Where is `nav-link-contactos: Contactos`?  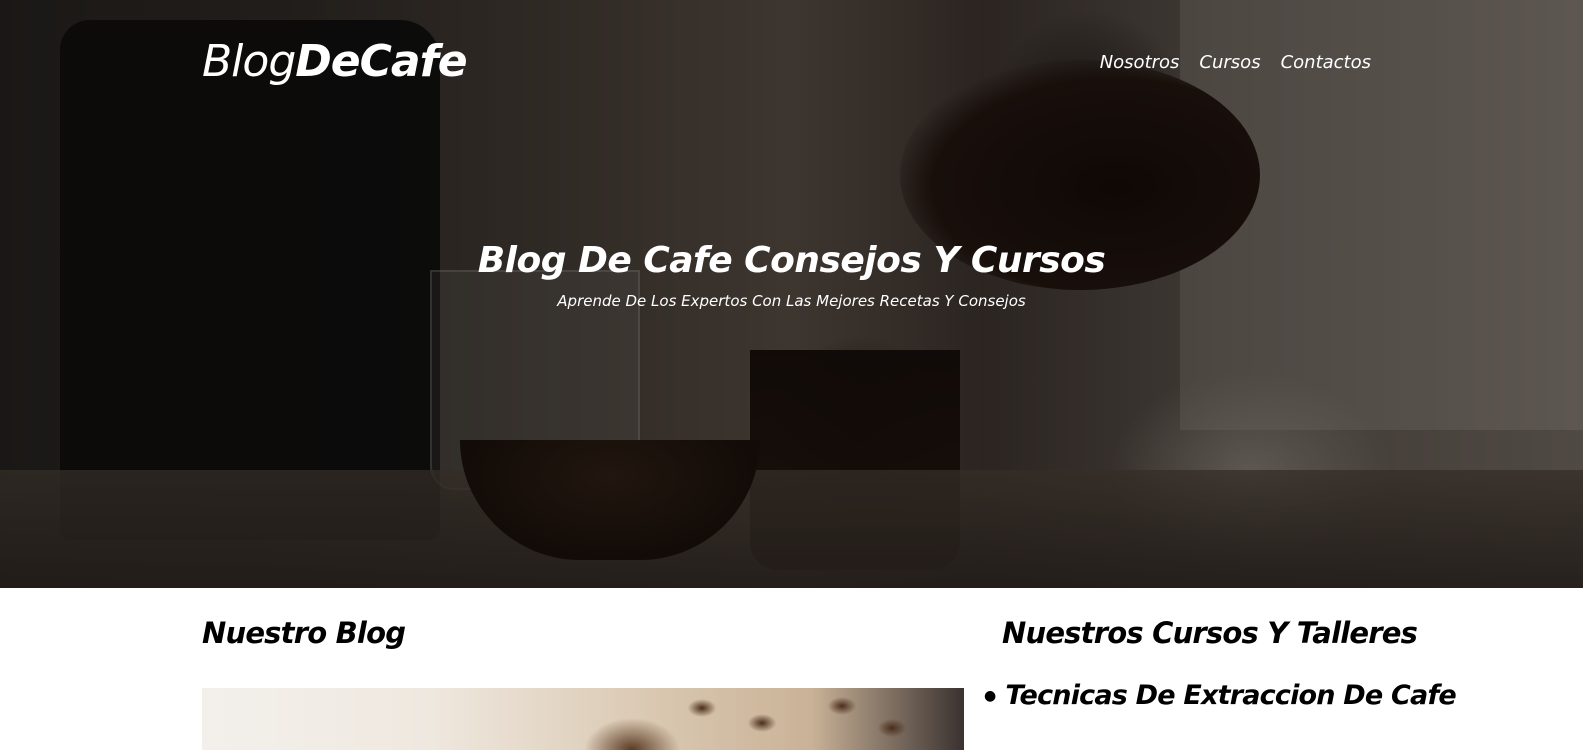
nav-link-contactos: Contactos is located at coordinates (1326, 62).